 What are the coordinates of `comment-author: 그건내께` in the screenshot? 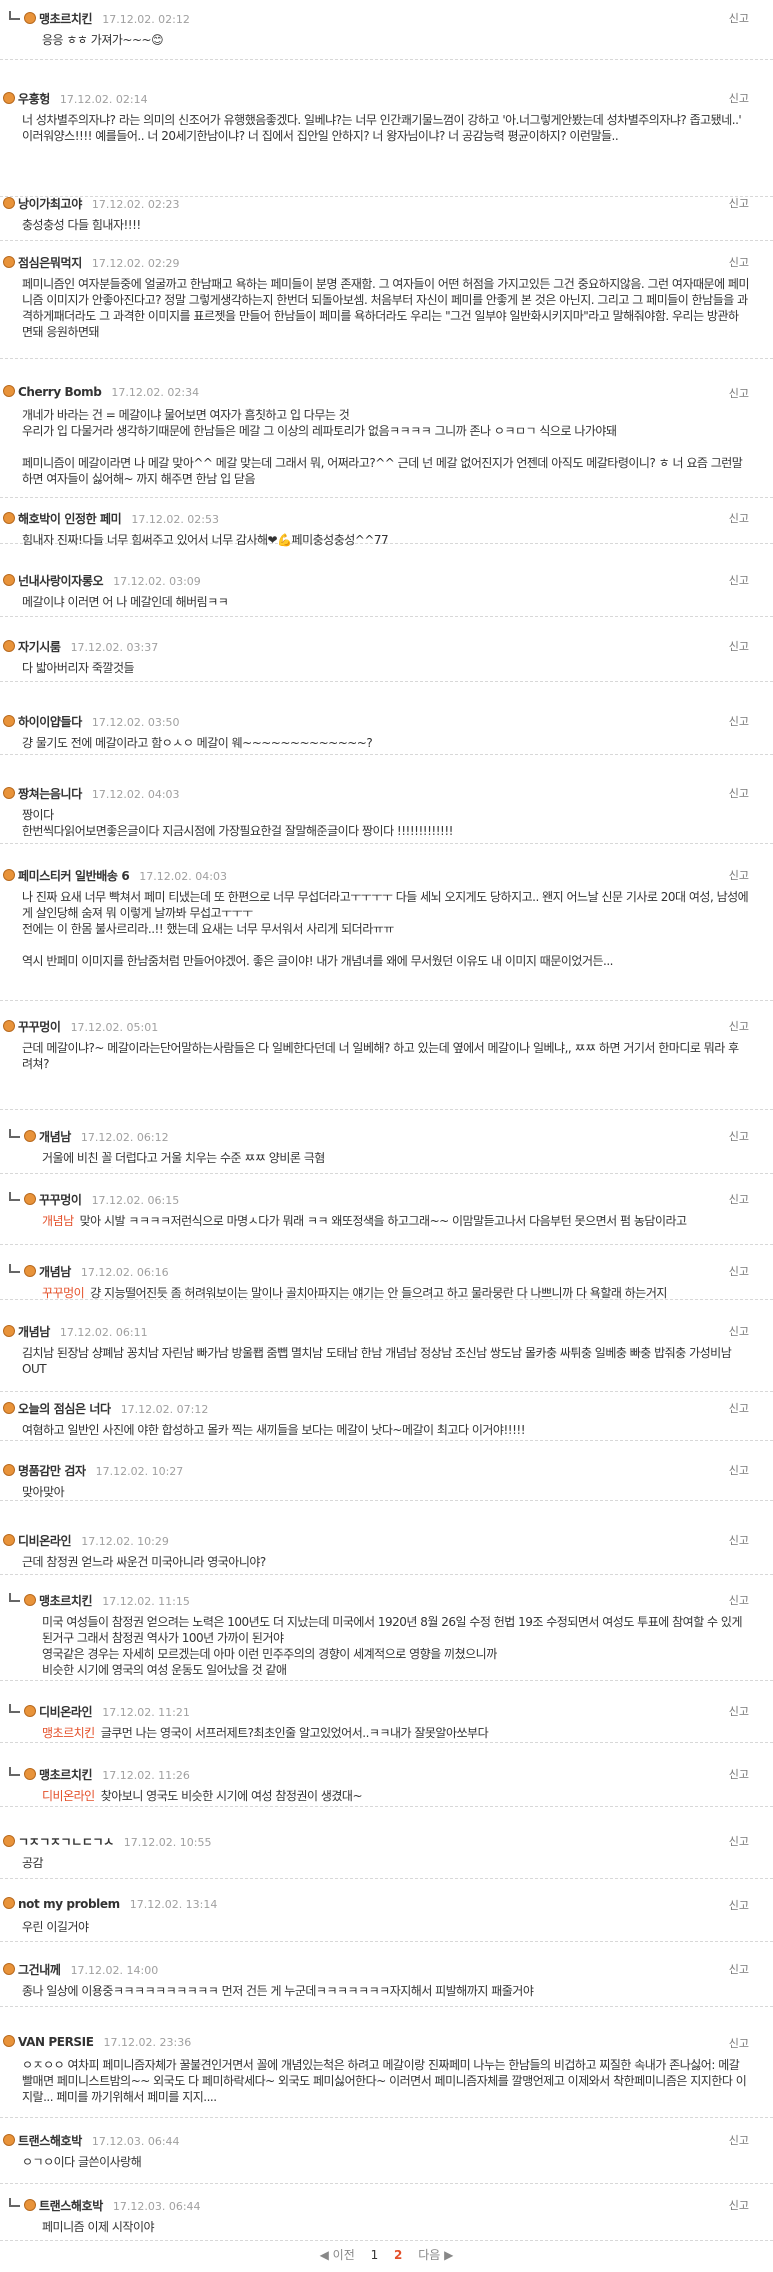 It's located at (39, 1970).